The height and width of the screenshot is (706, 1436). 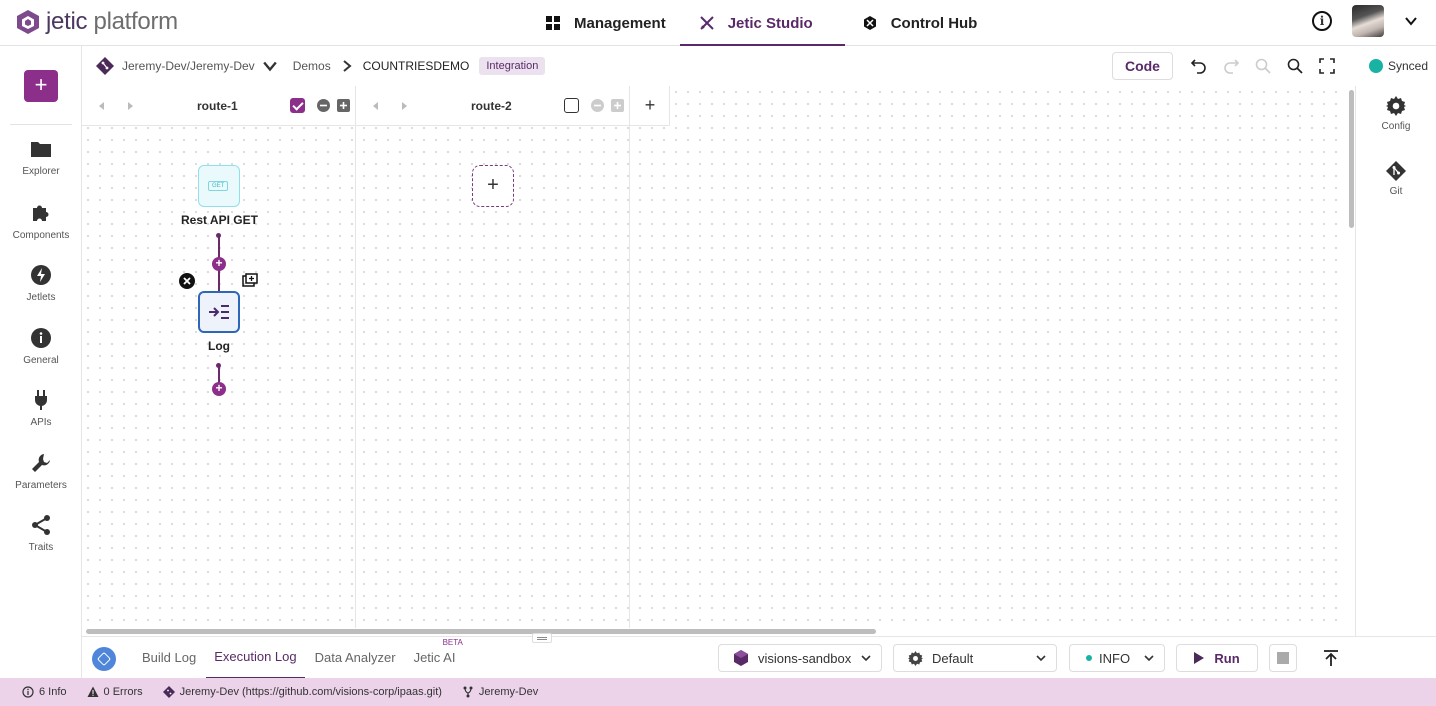 What do you see at coordinates (571, 105) in the screenshot?
I see `route-2-checkbox` at bounding box center [571, 105].